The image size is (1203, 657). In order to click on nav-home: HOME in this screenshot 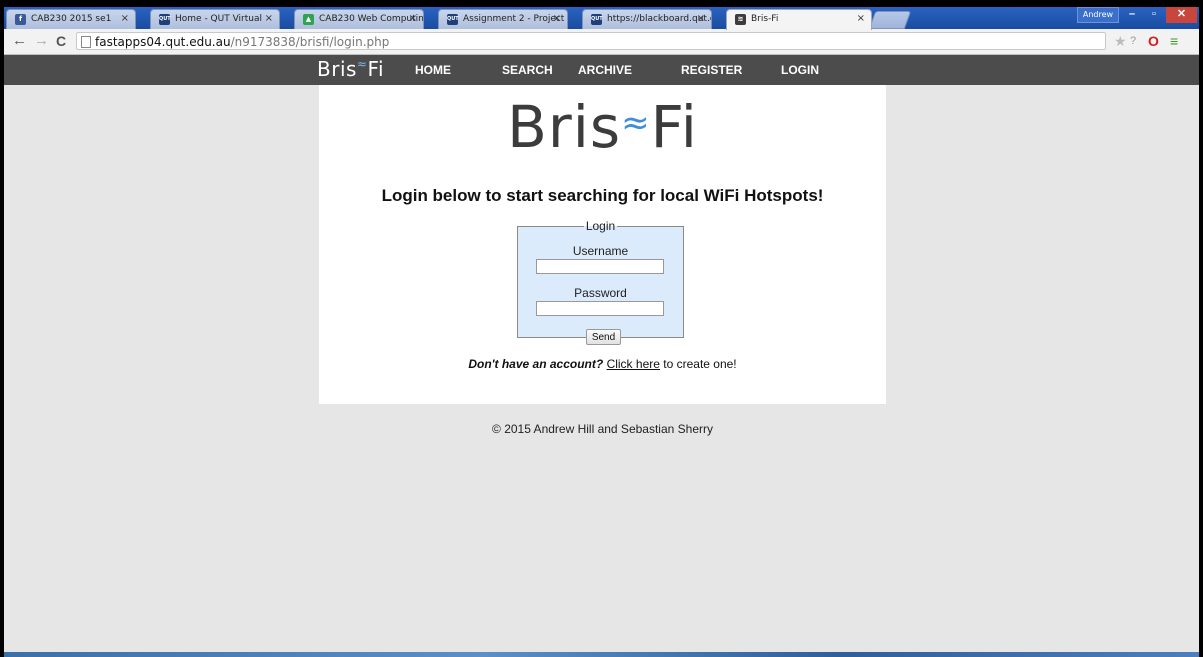, I will do `click(433, 70)`.